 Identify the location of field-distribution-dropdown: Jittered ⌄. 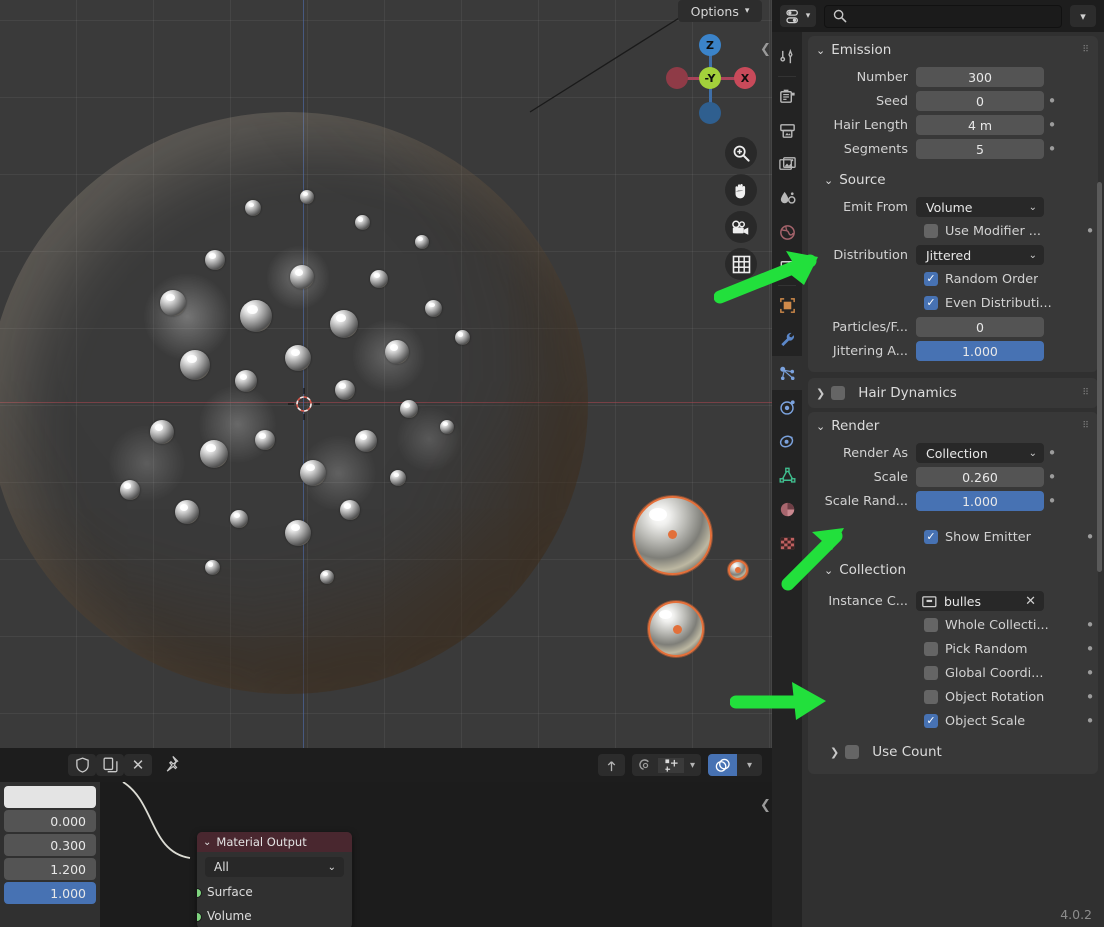
(980, 255).